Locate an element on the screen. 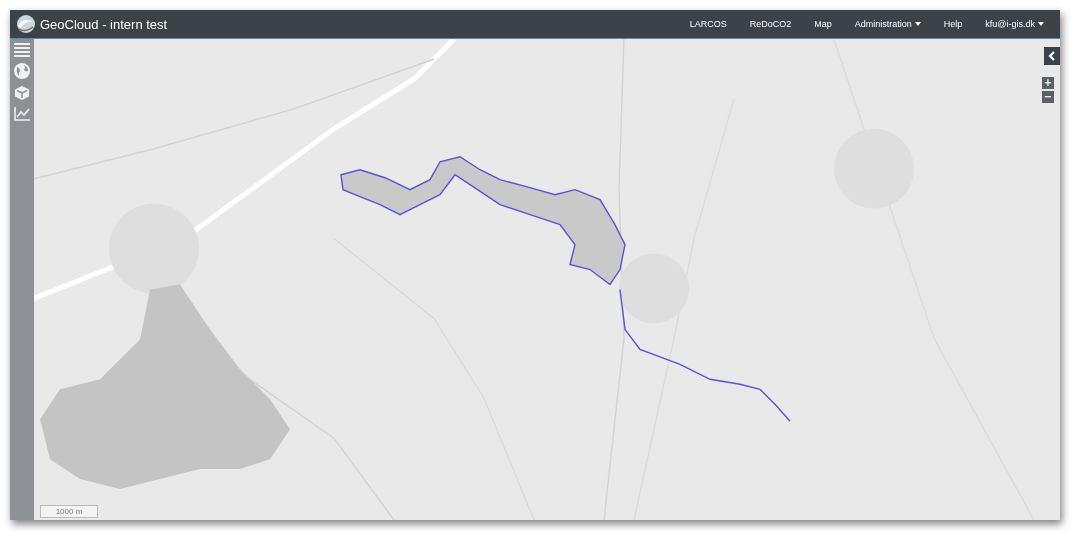 This screenshot has width=1088, height=546. list-icon is located at coordinates (22, 50).